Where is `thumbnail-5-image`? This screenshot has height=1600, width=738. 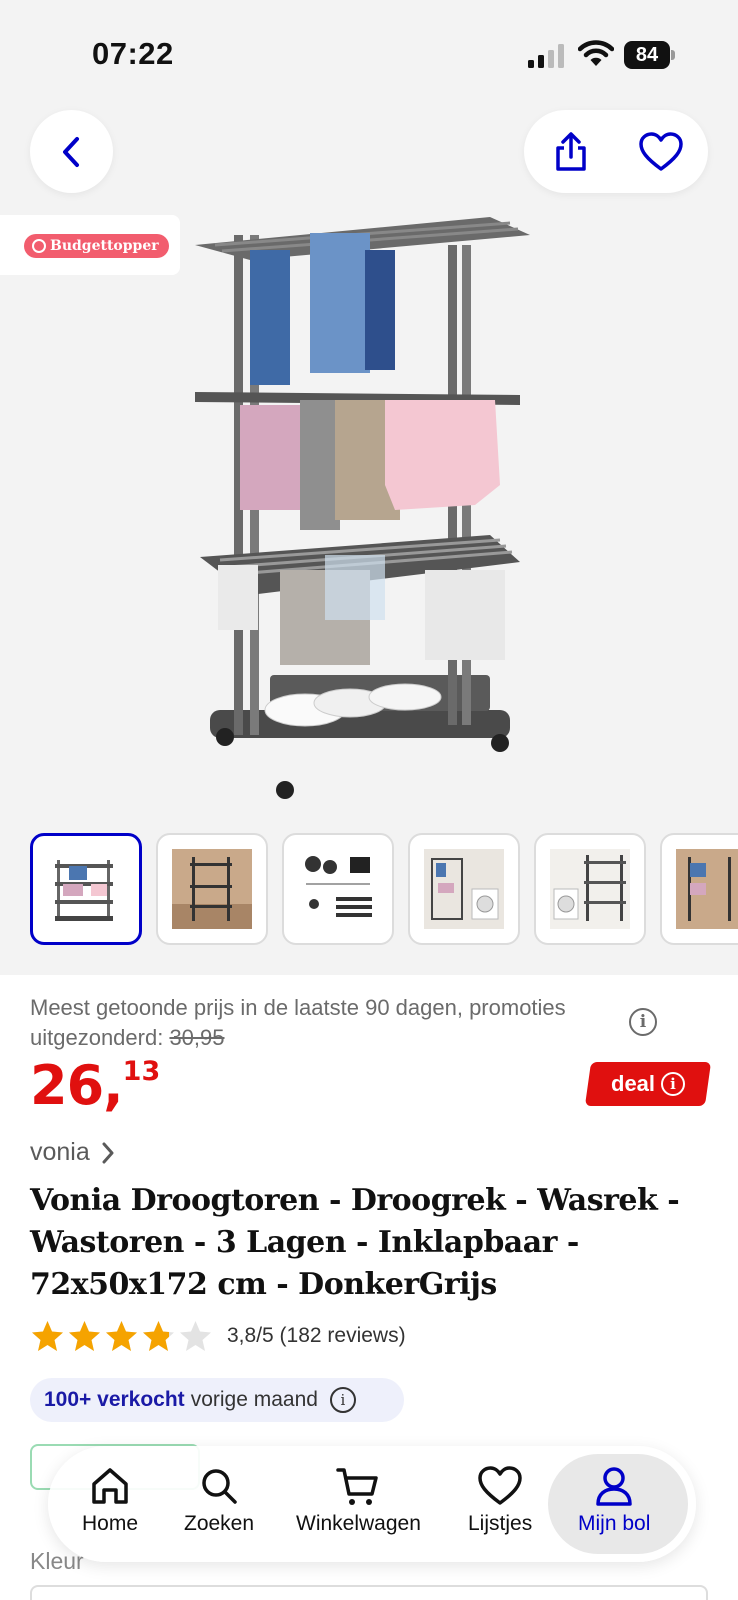
thumbnail-5-image is located at coordinates (590, 889).